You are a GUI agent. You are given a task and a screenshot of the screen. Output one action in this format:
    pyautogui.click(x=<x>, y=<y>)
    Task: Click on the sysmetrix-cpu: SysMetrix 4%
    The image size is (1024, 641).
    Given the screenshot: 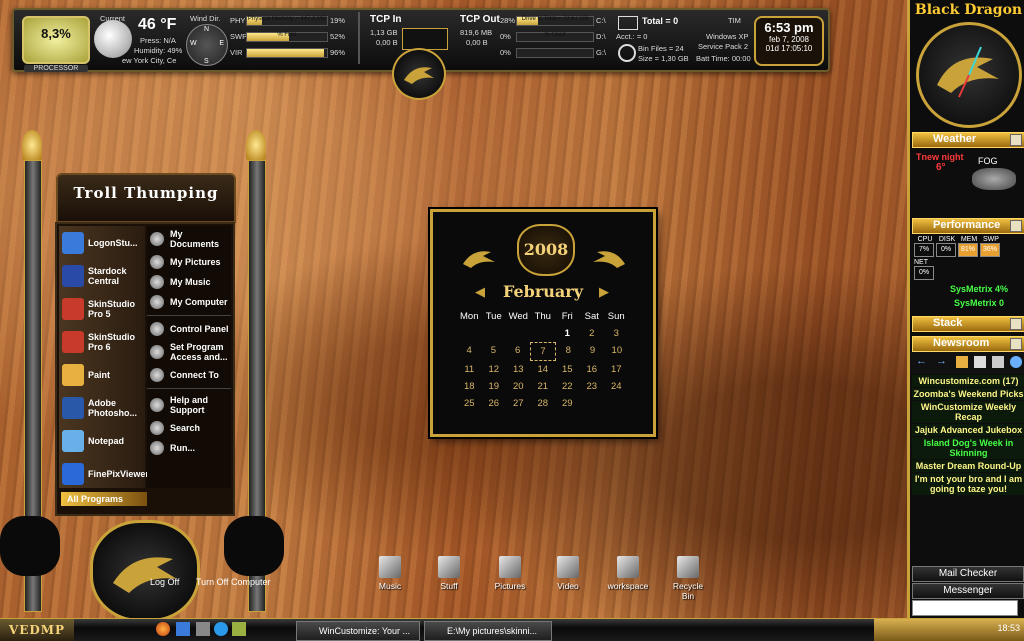 What is the action you would take?
    pyautogui.click(x=979, y=289)
    